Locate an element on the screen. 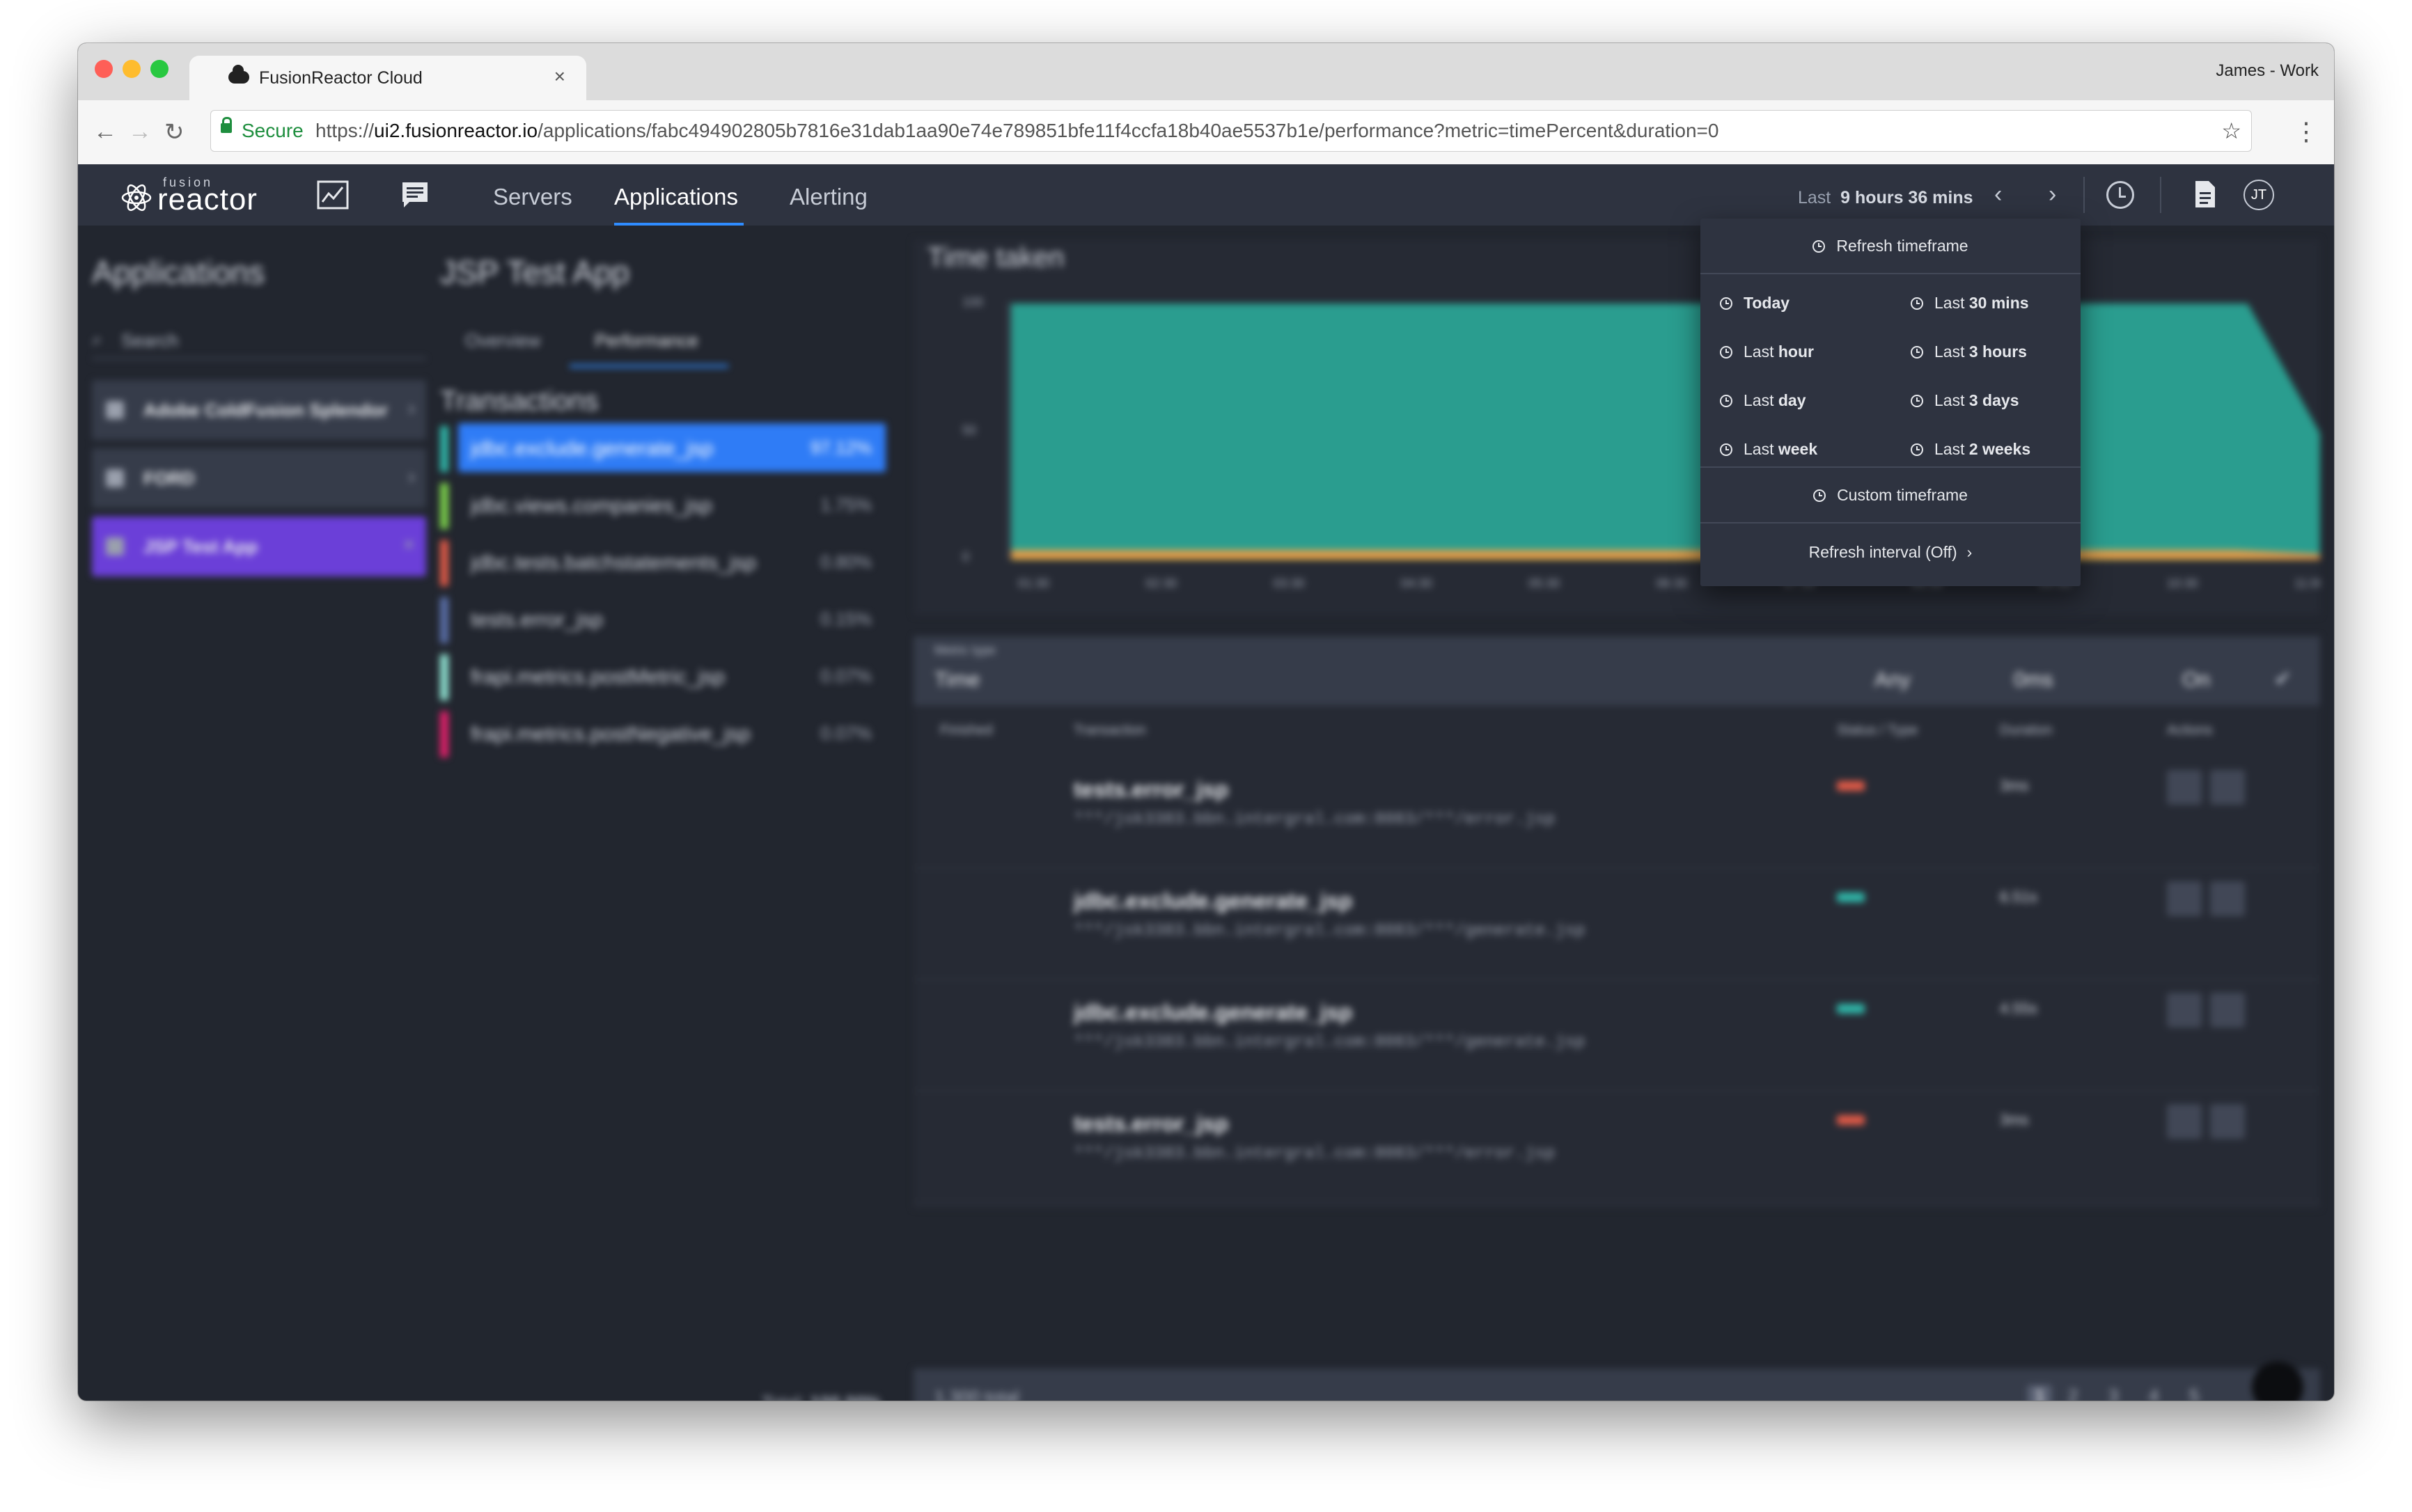  tab-close-icon: × is located at coordinates (559, 76).